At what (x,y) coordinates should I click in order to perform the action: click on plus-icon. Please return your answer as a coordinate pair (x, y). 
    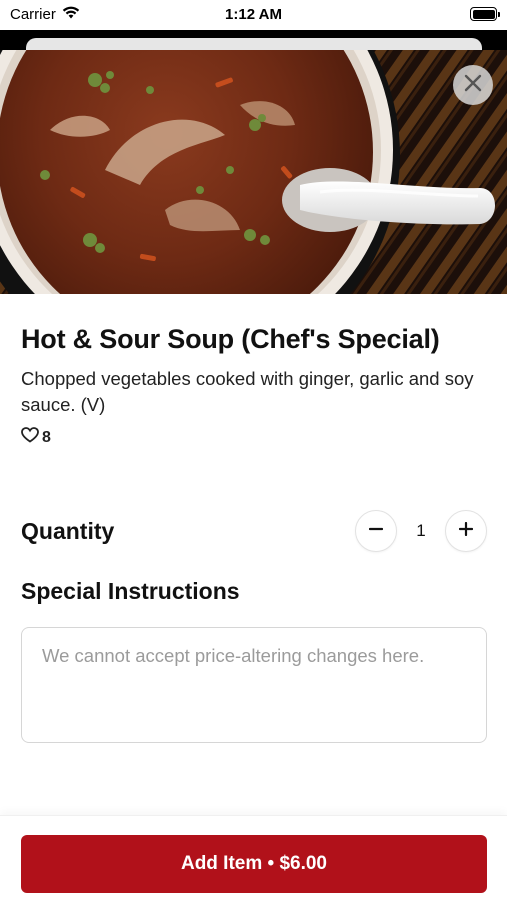
    Looking at the image, I should click on (466, 531).